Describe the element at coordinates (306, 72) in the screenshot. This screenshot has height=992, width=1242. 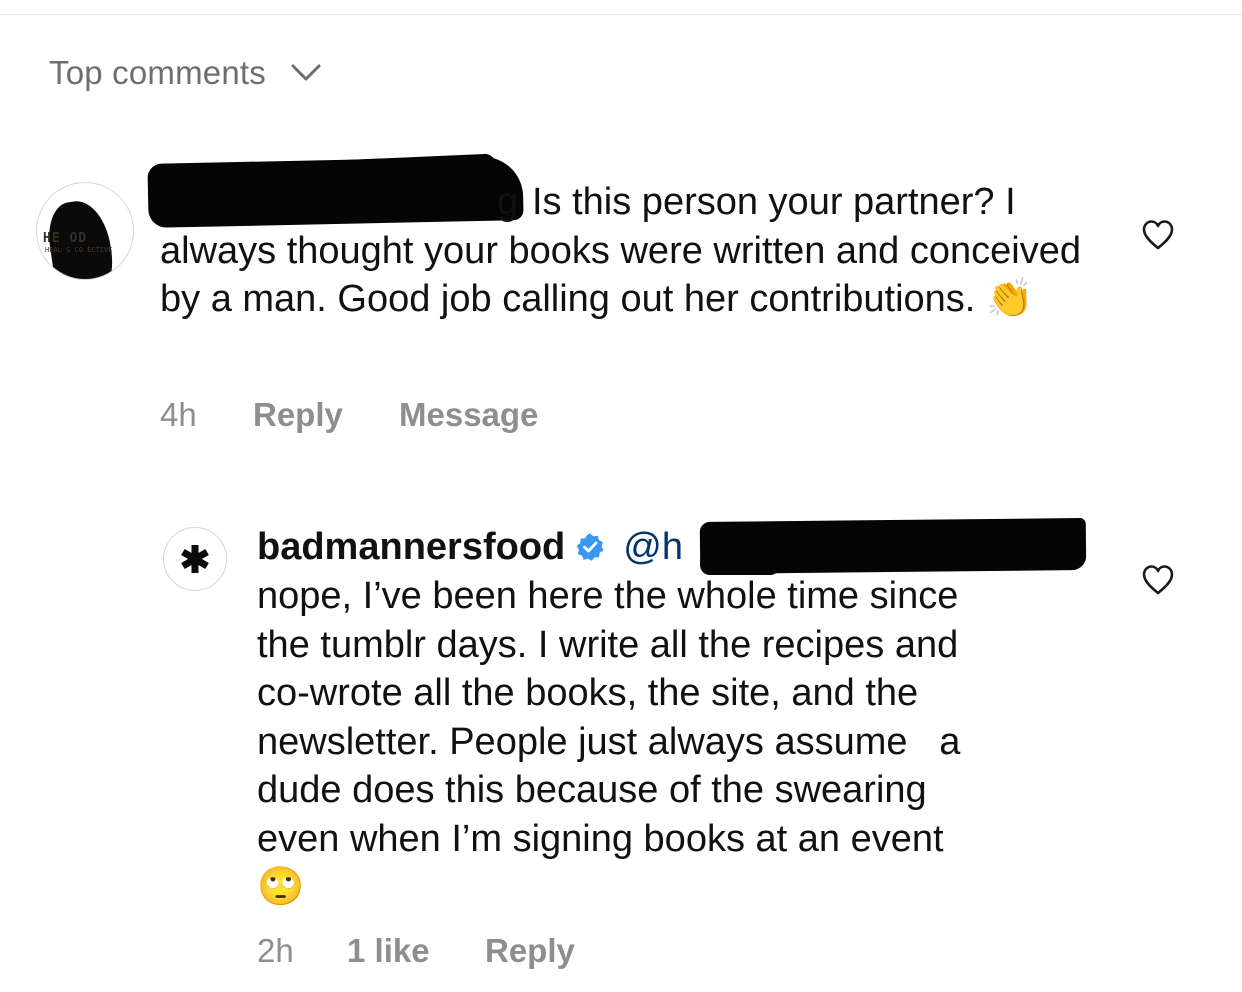
I see `chevron-down-icon` at that location.